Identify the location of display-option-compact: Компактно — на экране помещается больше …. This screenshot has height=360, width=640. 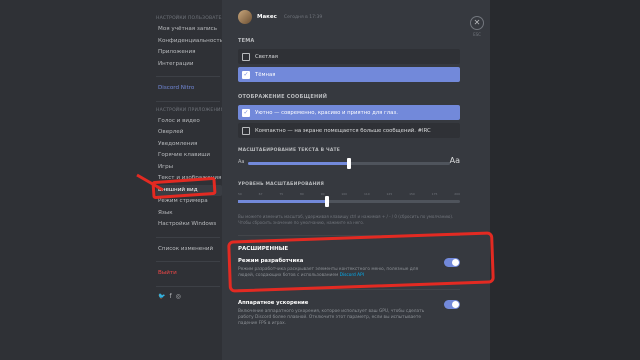
(349, 130).